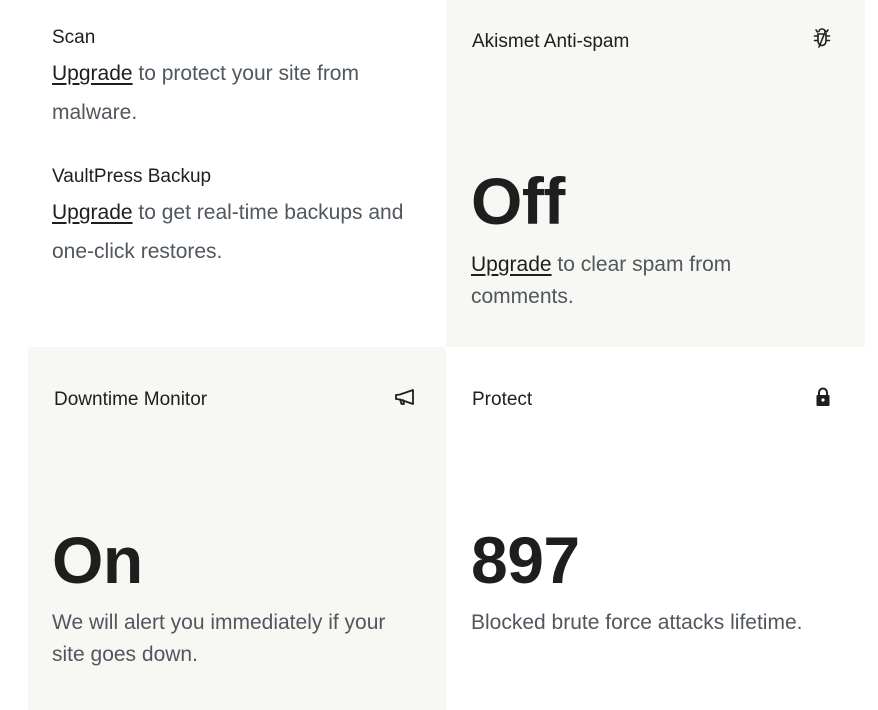  Describe the element at coordinates (97, 560) in the screenshot. I see `downtime-status-value: On` at that location.